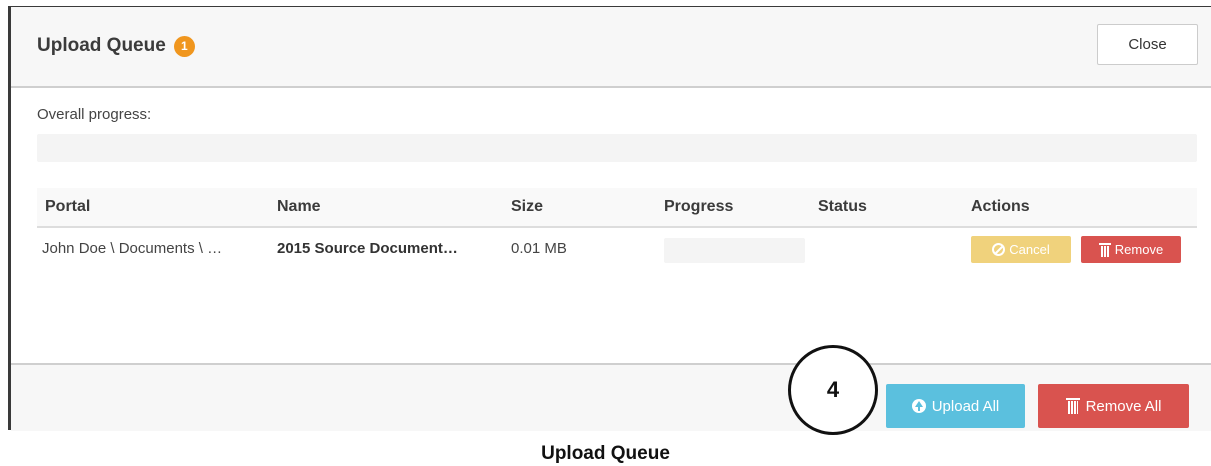 Image resolution: width=1211 pixels, height=466 pixels. What do you see at coordinates (611, 397) in the screenshot?
I see `dialog-footer: Upload All Remove All` at bounding box center [611, 397].